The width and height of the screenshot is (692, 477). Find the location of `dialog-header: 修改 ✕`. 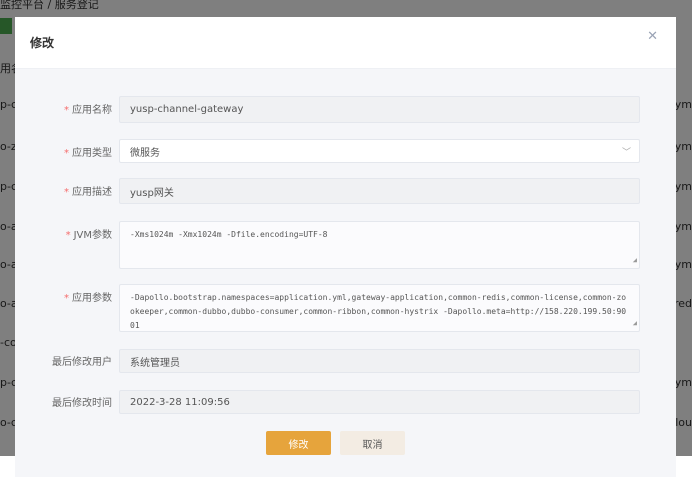

dialog-header: 修改 ✕ is located at coordinates (345, 43).